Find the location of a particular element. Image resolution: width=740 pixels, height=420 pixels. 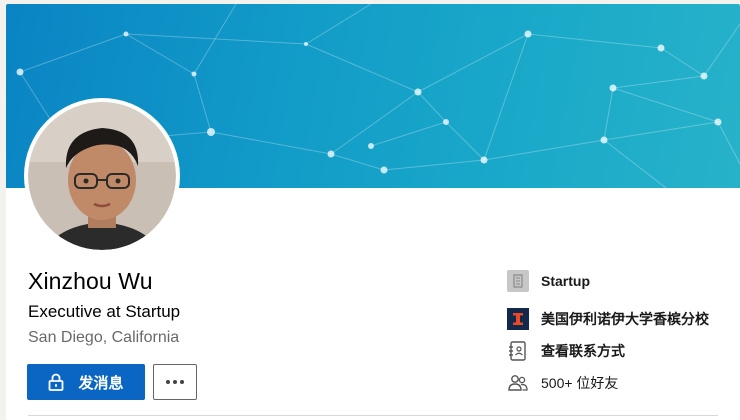

section-divider is located at coordinates (373, 415).